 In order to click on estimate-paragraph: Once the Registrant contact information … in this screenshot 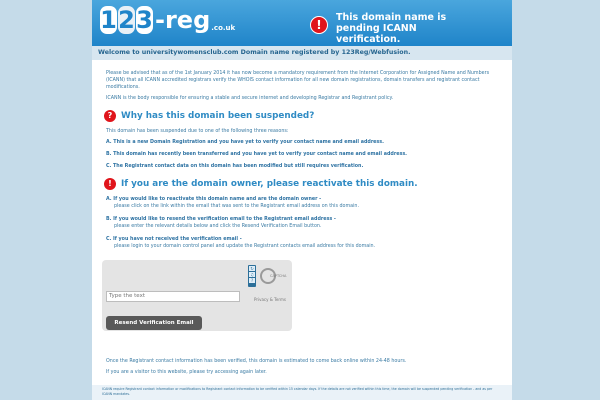, I will do `click(256, 361)`.